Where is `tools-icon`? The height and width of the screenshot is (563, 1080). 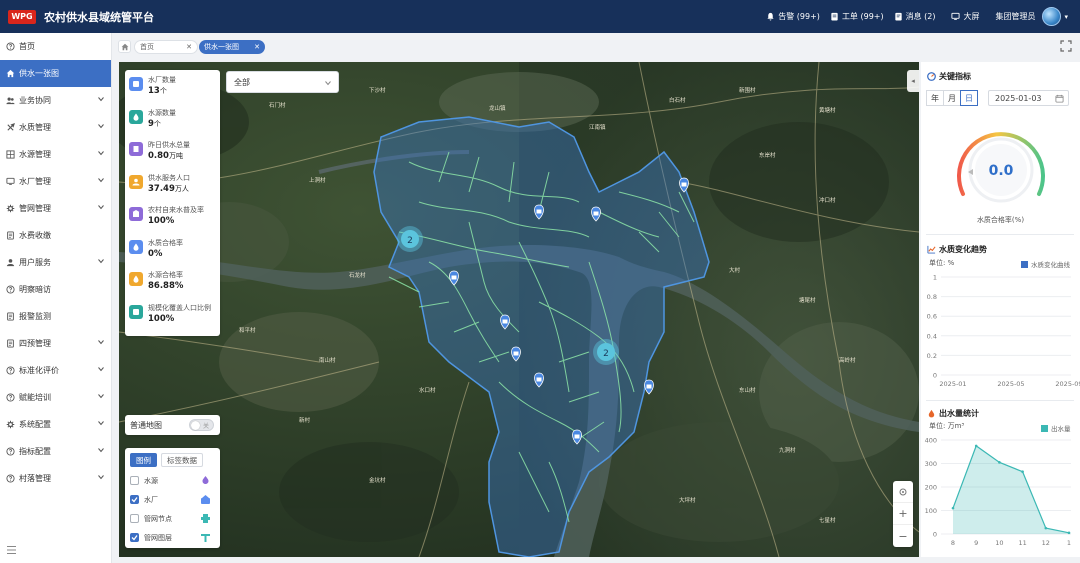 tools-icon is located at coordinates (11, 127).